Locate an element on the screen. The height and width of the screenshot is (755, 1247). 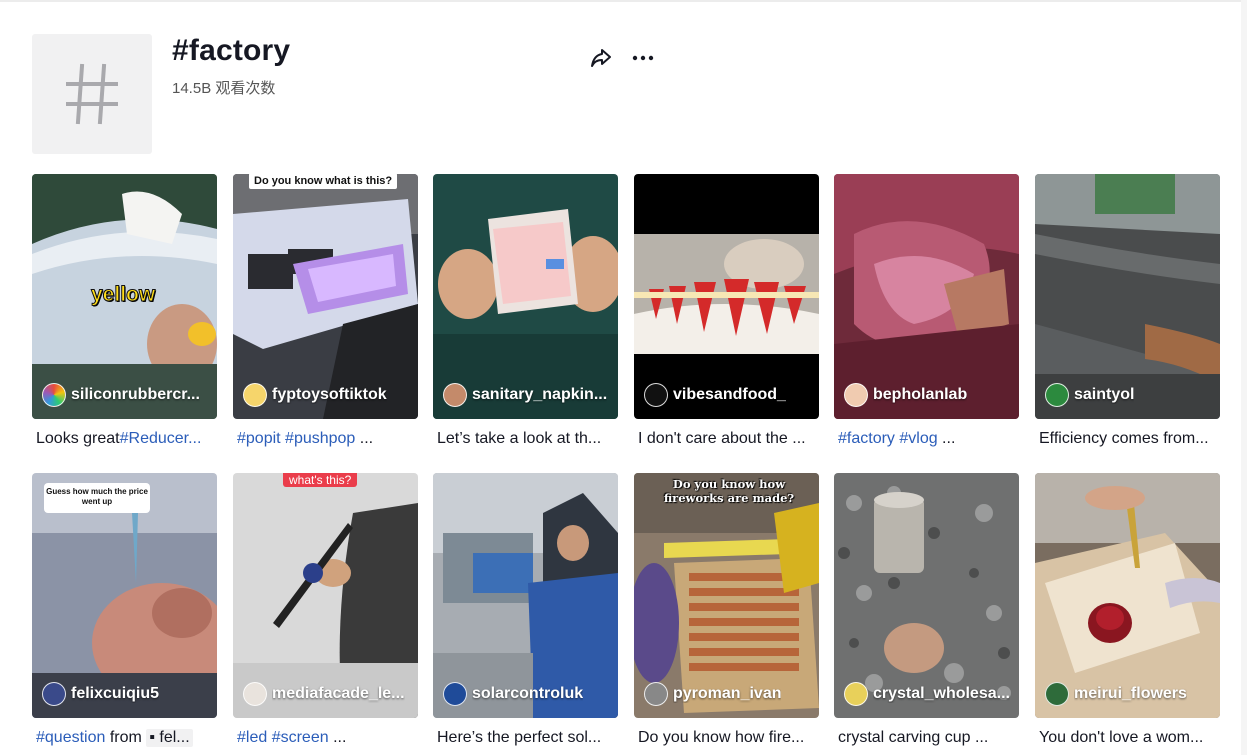
video-author: saintyol is located at coordinates (1128, 395).